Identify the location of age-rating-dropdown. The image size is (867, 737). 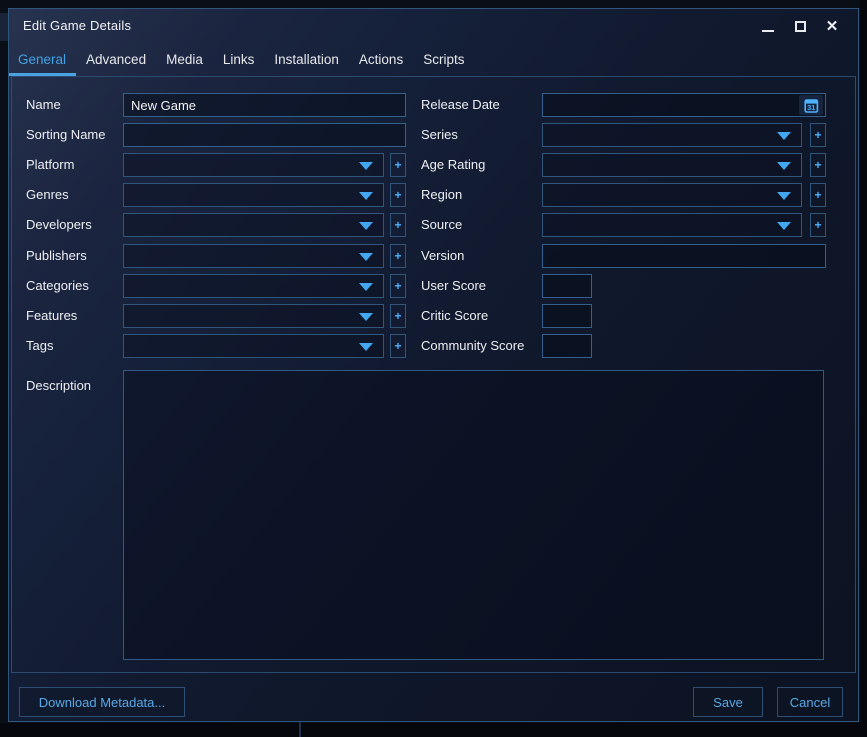
(672, 165).